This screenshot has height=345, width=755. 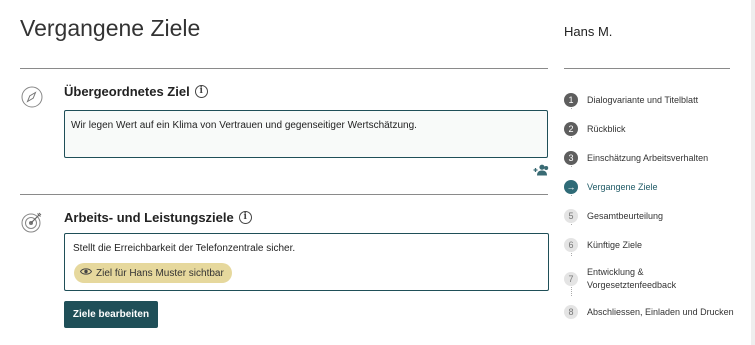 I want to click on add-person-icon, so click(x=541, y=169).